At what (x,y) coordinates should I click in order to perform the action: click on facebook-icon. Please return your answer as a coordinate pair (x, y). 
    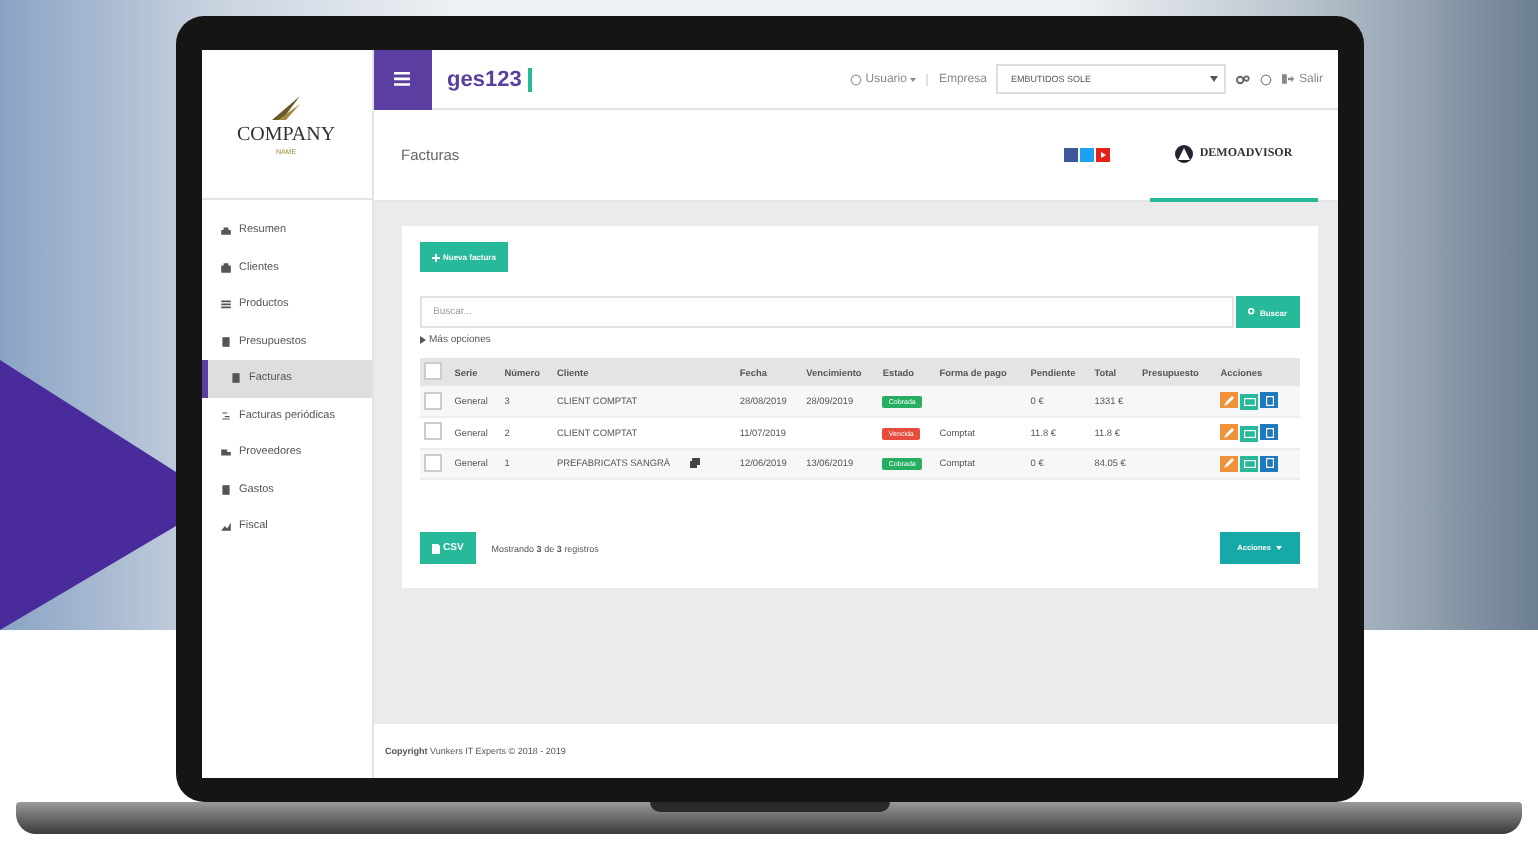
    Looking at the image, I should click on (1070, 155).